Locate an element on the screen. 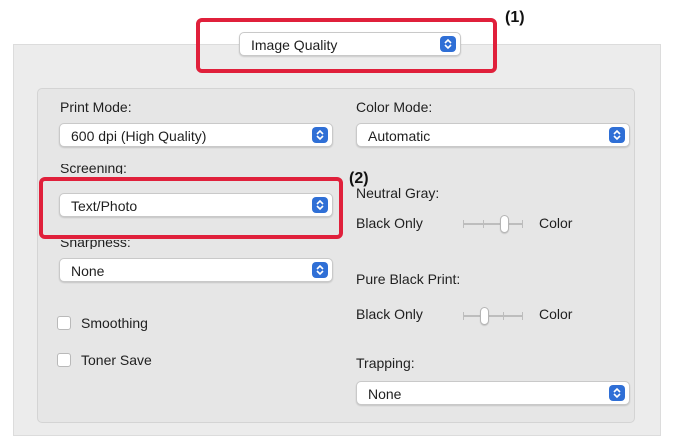  neutral-gray-slider is located at coordinates (493, 224).